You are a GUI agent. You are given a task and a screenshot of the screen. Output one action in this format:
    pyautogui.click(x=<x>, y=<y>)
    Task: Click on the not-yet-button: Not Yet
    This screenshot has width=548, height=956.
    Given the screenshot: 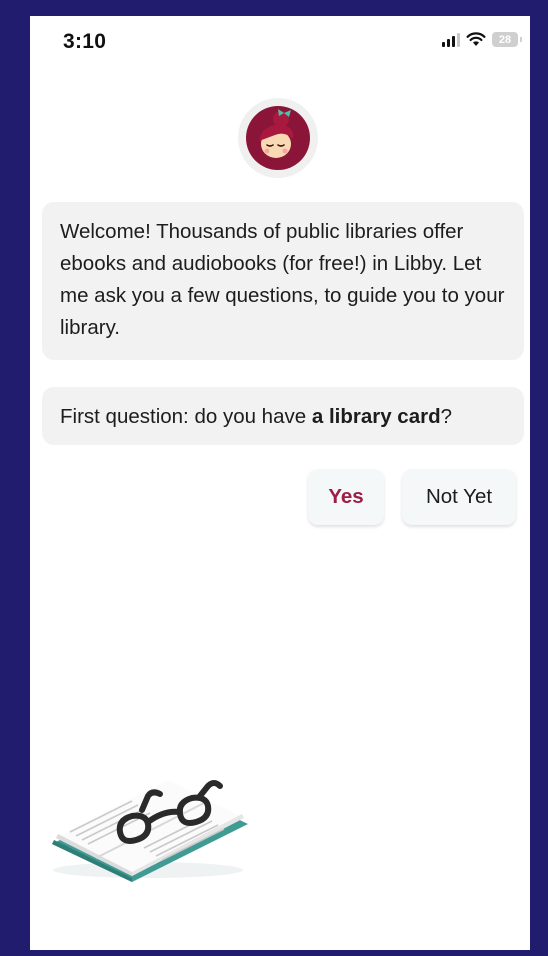 What is the action you would take?
    pyautogui.click(x=459, y=497)
    